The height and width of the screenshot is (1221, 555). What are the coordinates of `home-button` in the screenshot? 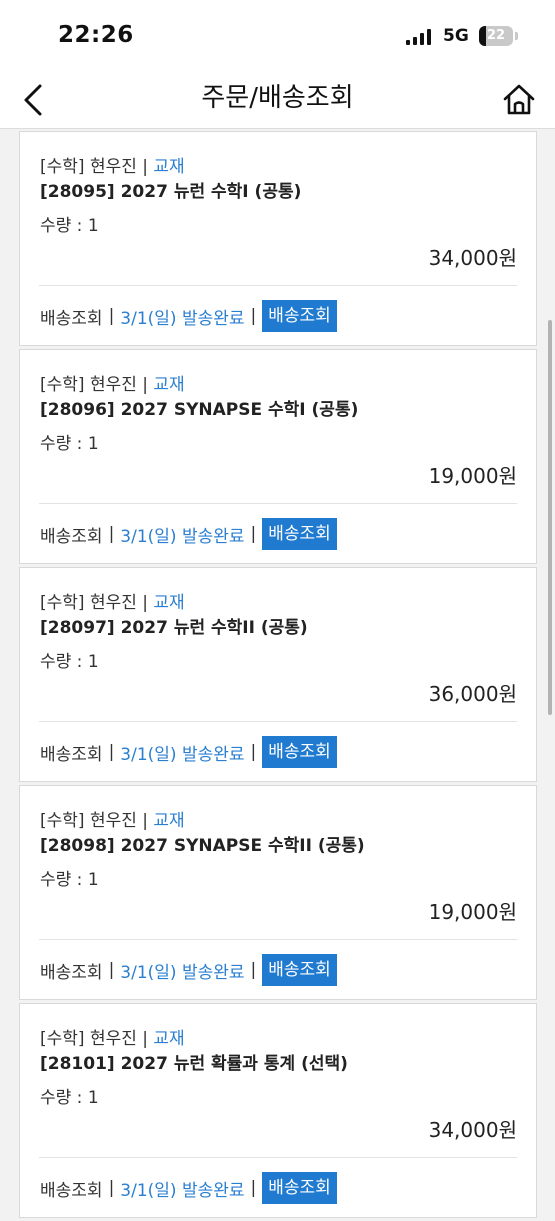 It's located at (519, 100).